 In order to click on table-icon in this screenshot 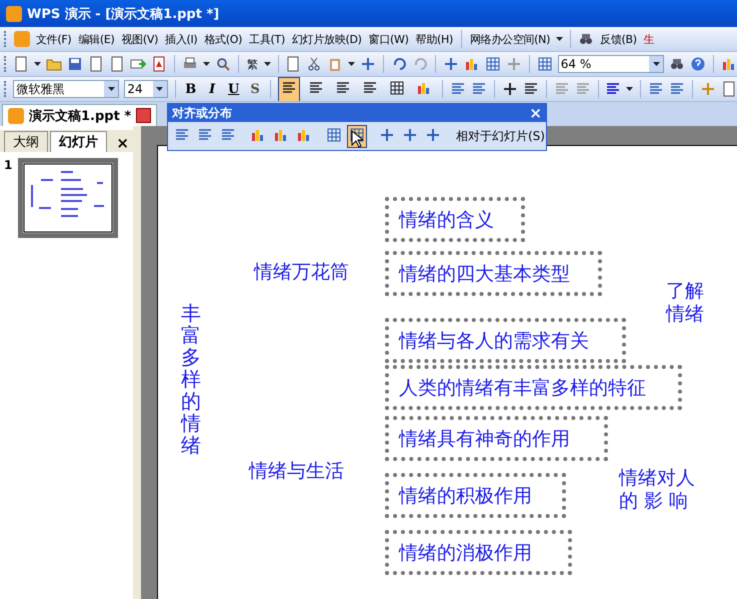, I will do `click(492, 64)`.